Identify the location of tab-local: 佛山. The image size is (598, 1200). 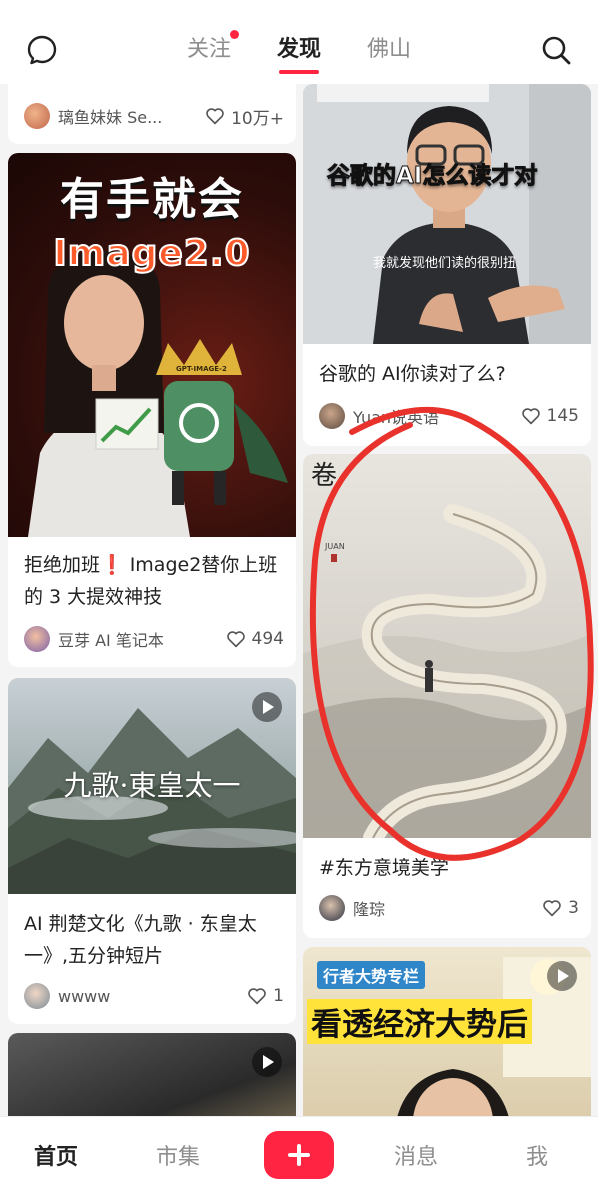
(389, 52).